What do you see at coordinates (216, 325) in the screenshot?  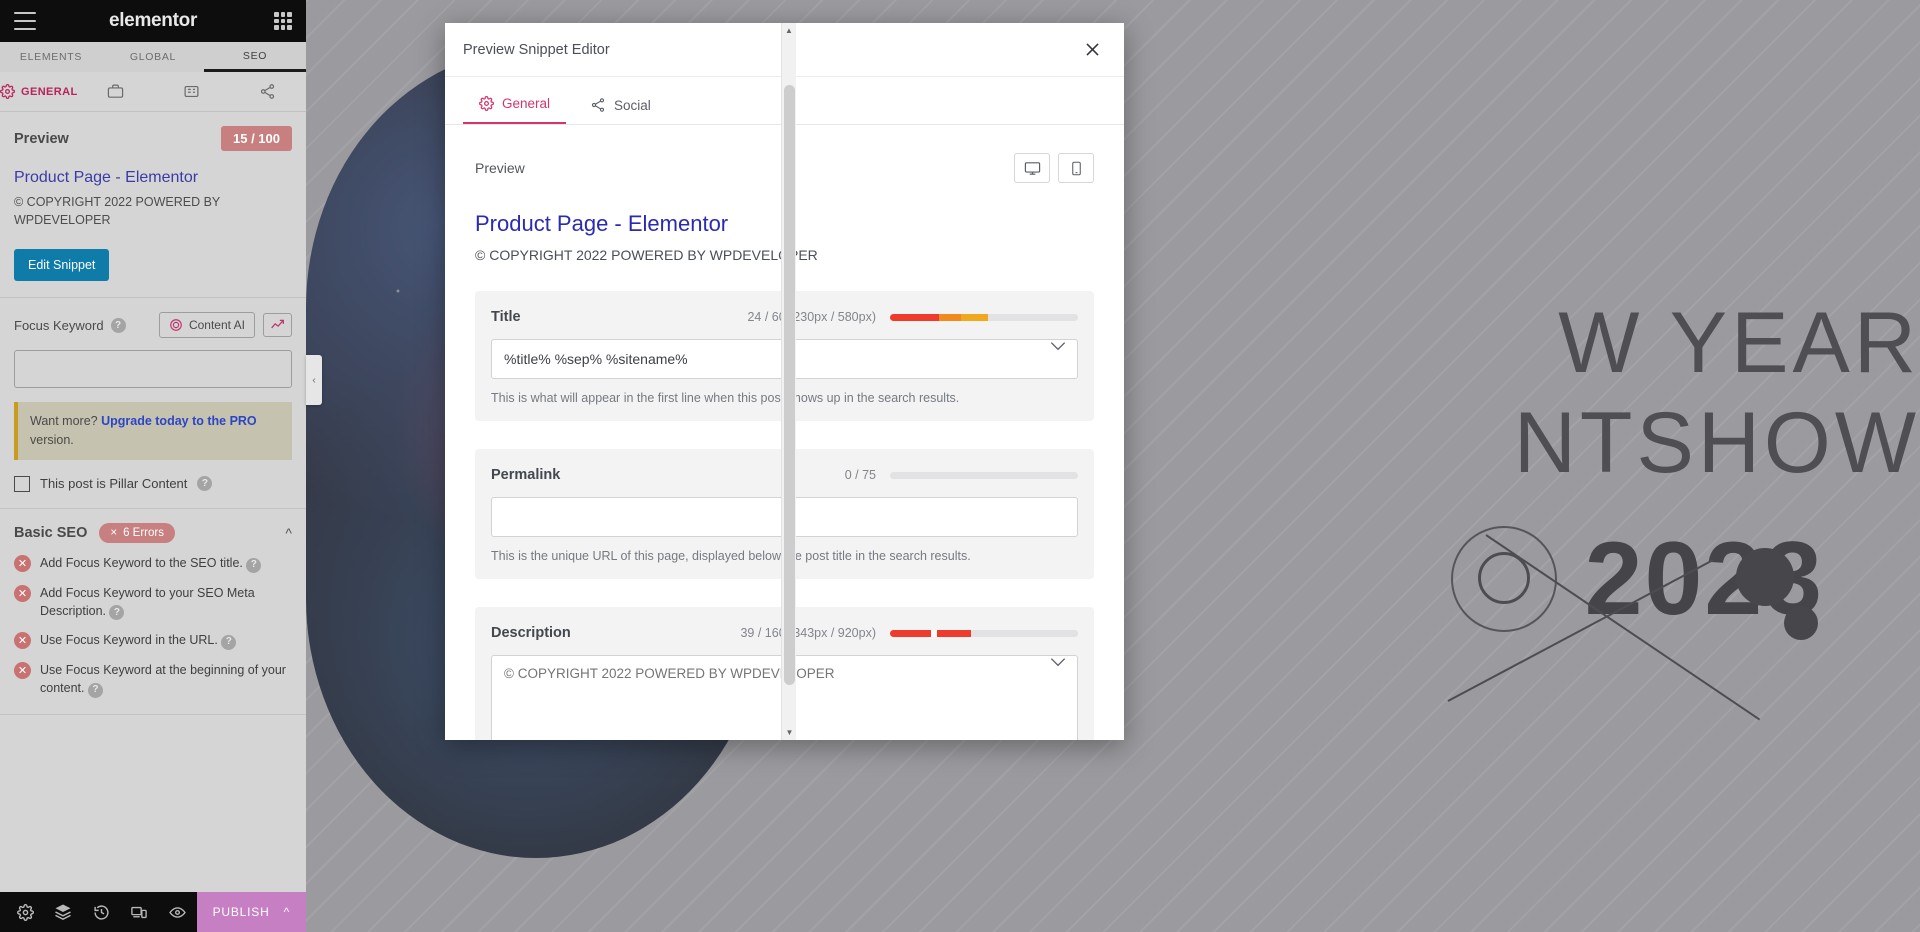 I see `content-ai-label: Content AI` at bounding box center [216, 325].